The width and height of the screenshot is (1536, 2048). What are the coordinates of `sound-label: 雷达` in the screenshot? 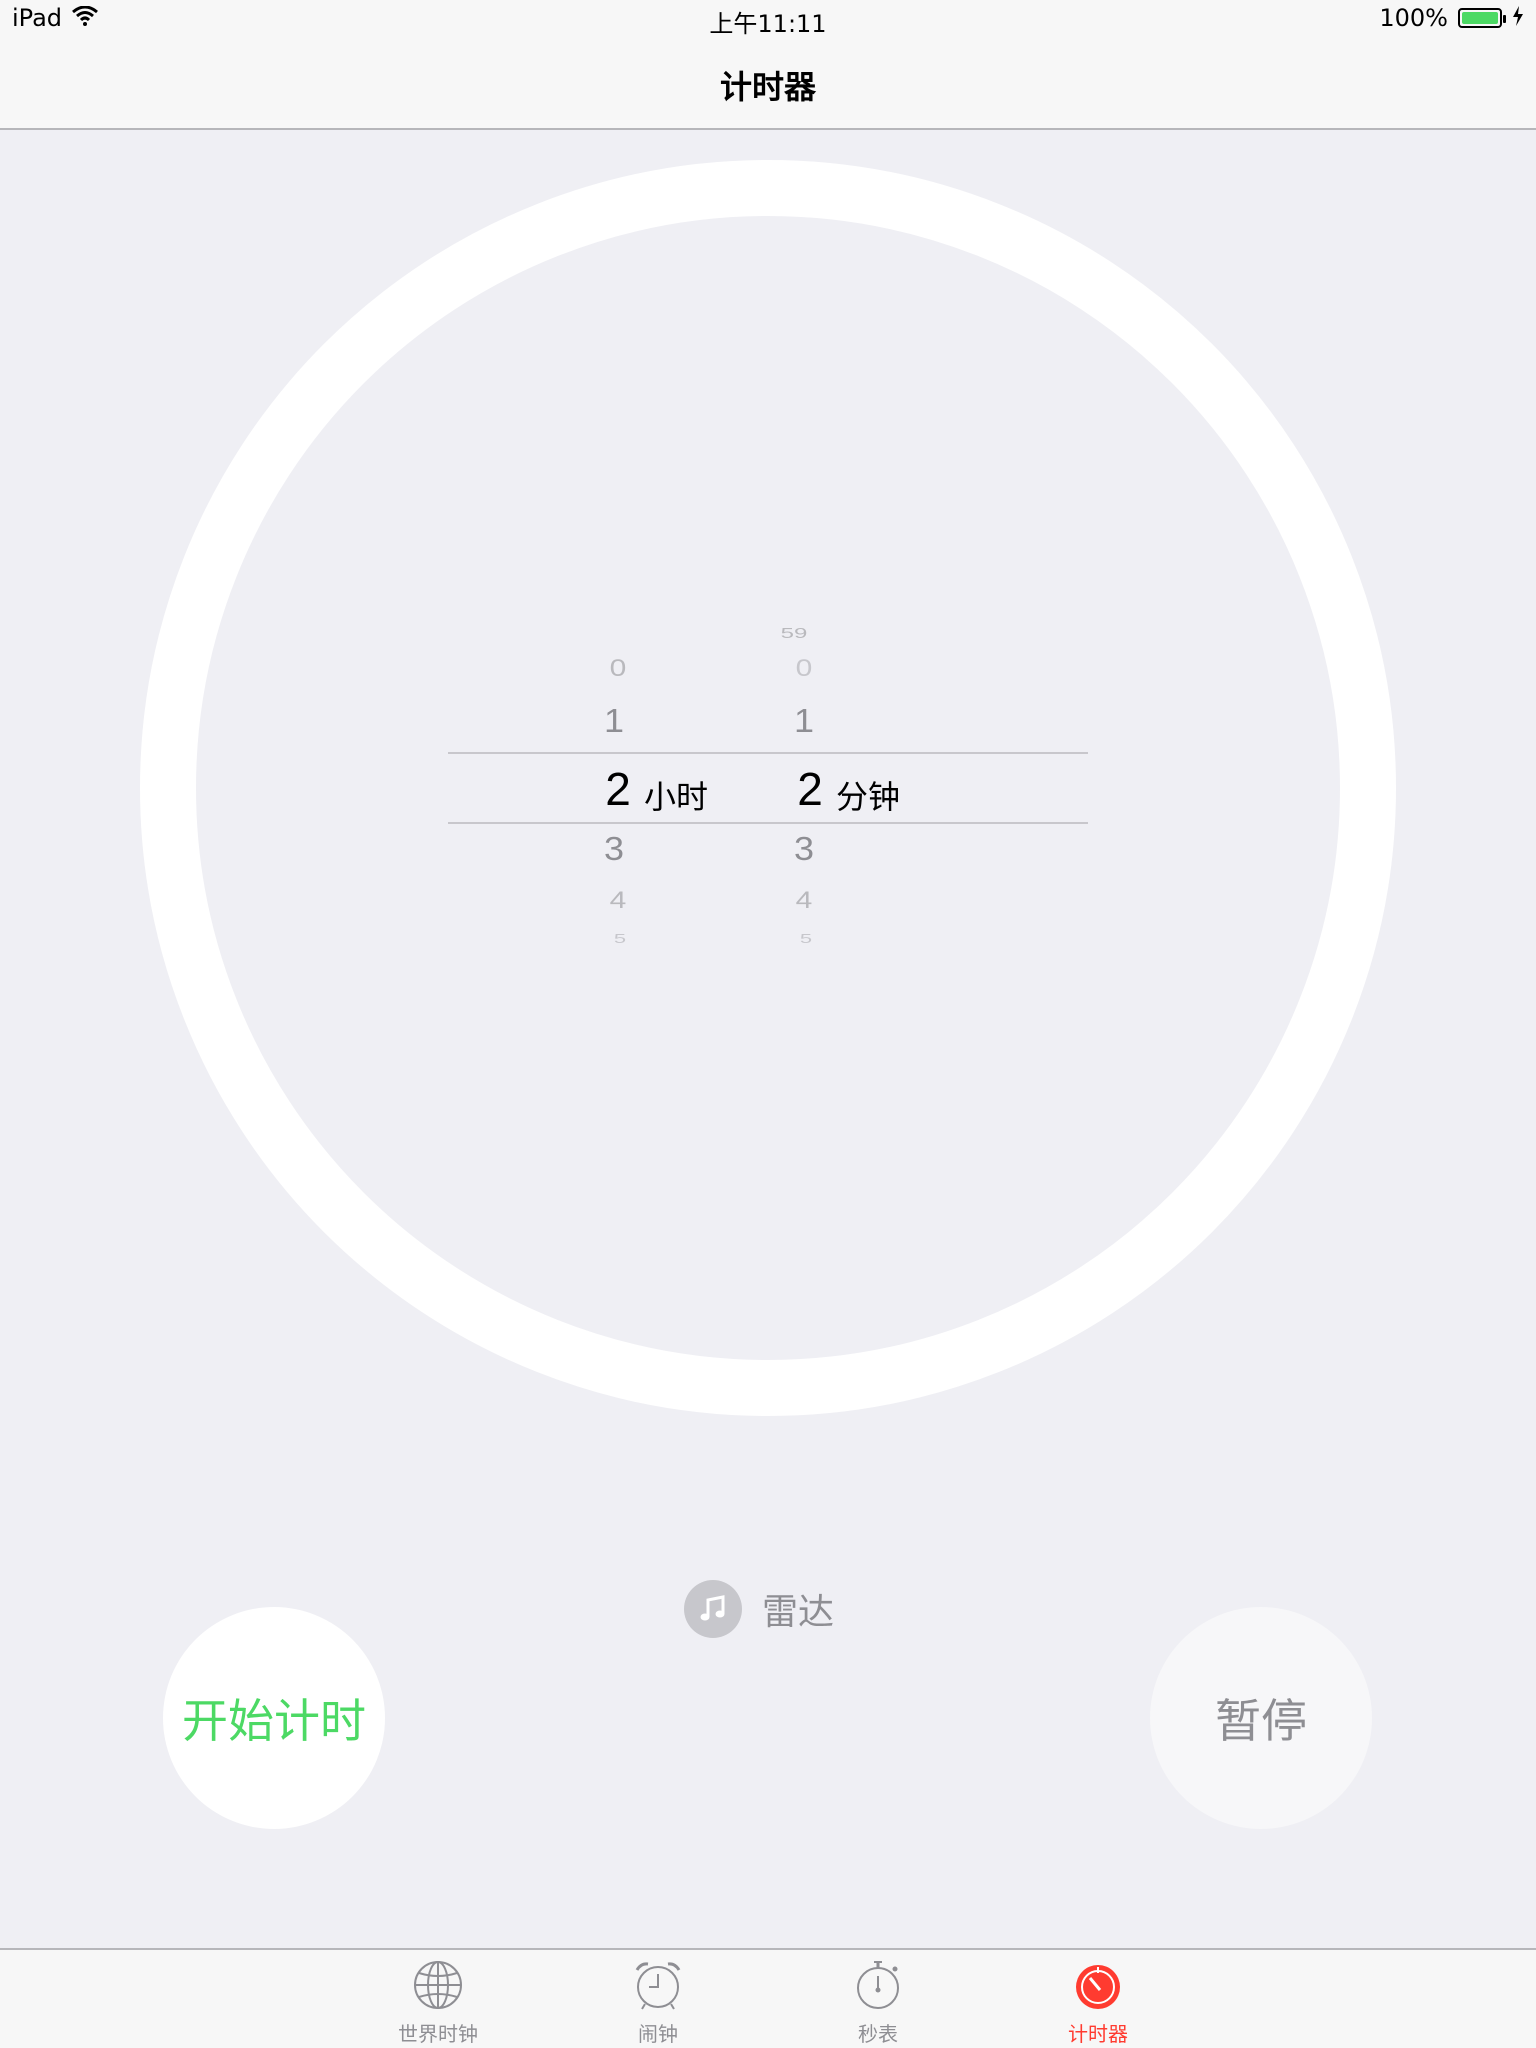 It's located at (798, 1612).